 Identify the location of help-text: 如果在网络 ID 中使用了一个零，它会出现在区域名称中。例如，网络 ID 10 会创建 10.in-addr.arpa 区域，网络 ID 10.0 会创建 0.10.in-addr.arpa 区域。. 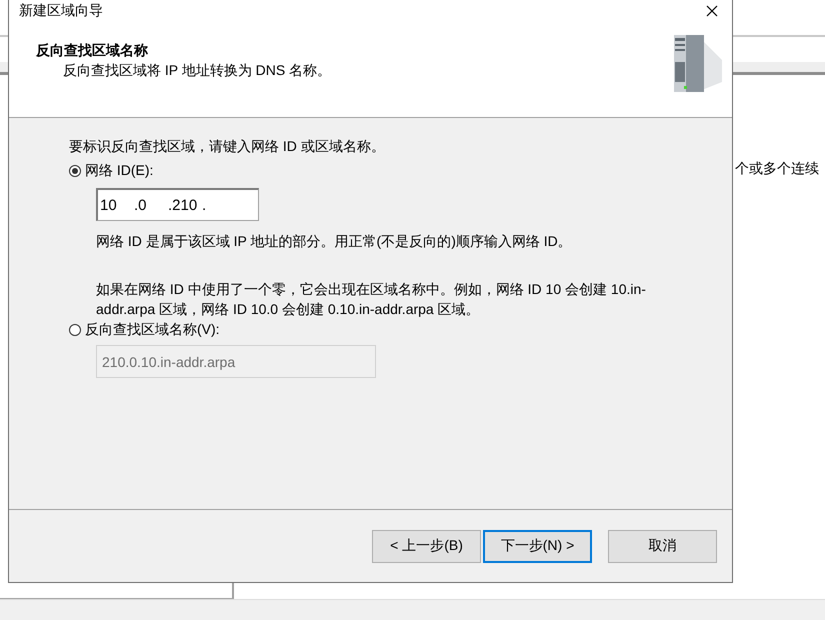
(371, 299).